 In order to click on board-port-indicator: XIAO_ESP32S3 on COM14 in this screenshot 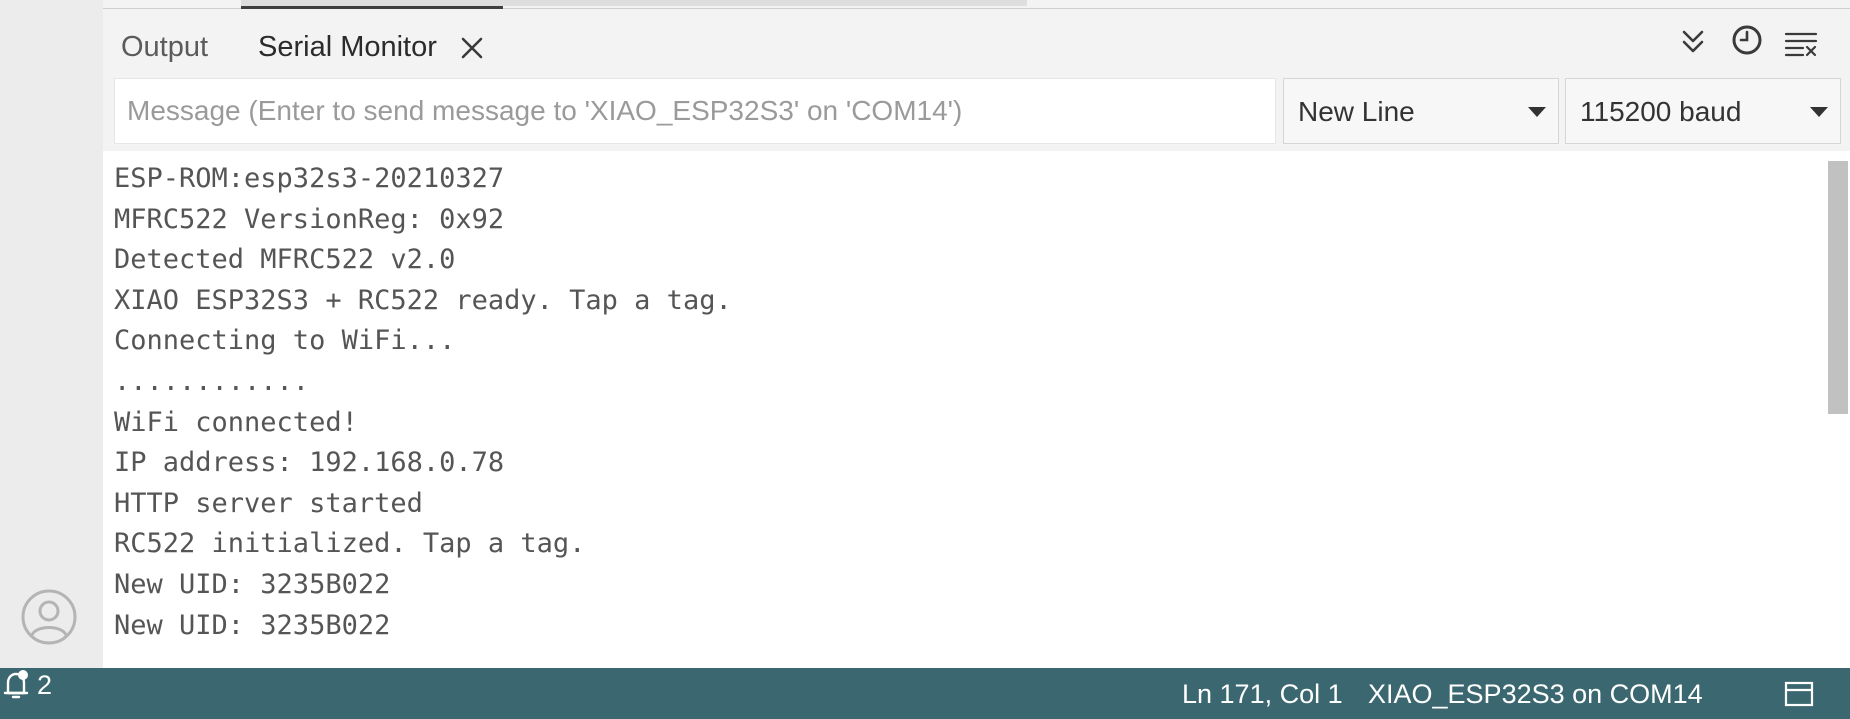, I will do `click(1535, 694)`.